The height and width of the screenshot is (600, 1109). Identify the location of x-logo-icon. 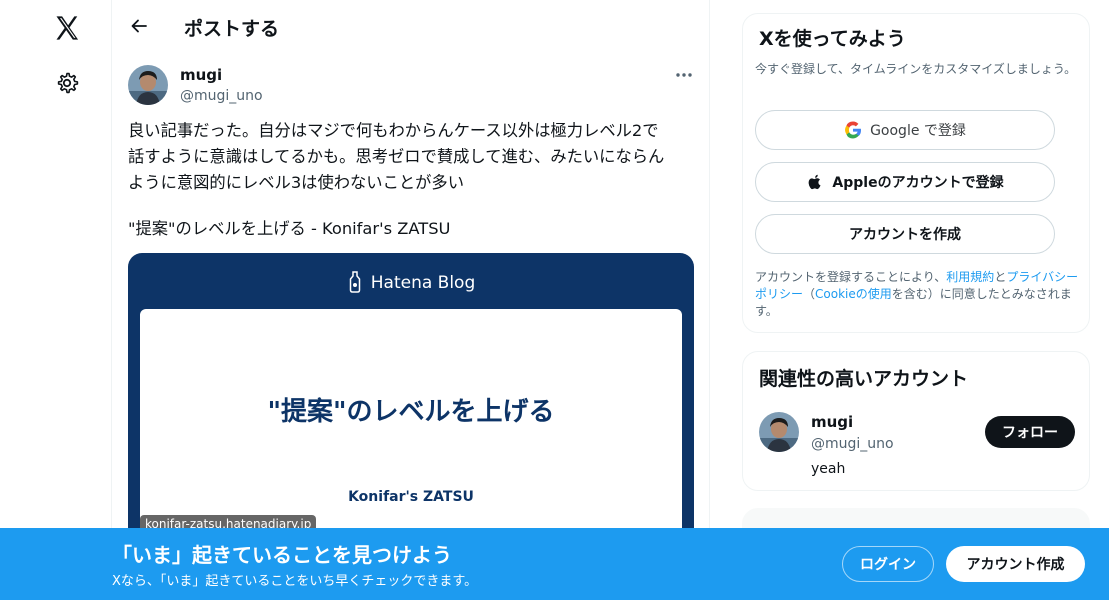
(67, 28).